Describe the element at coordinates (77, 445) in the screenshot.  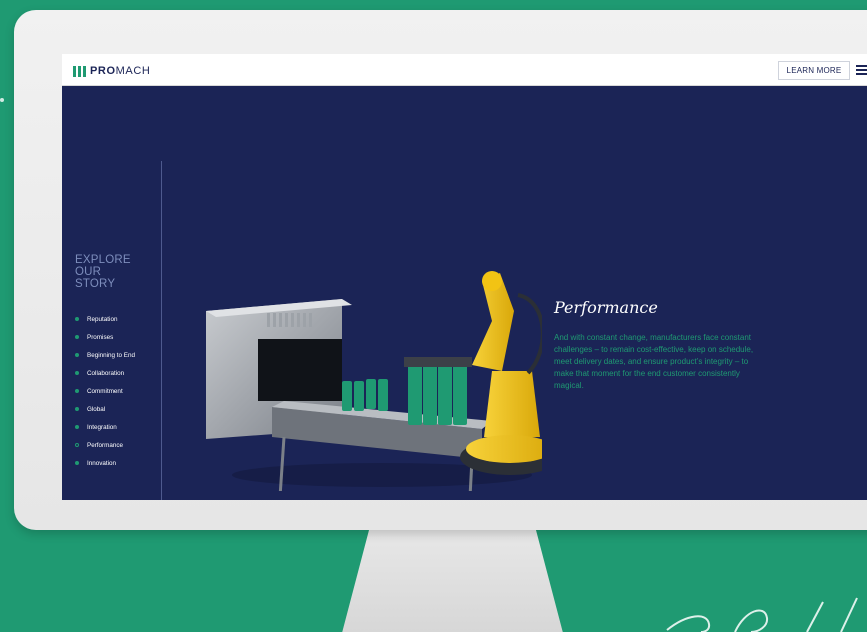
I see `nav-dot-active-icon` at that location.